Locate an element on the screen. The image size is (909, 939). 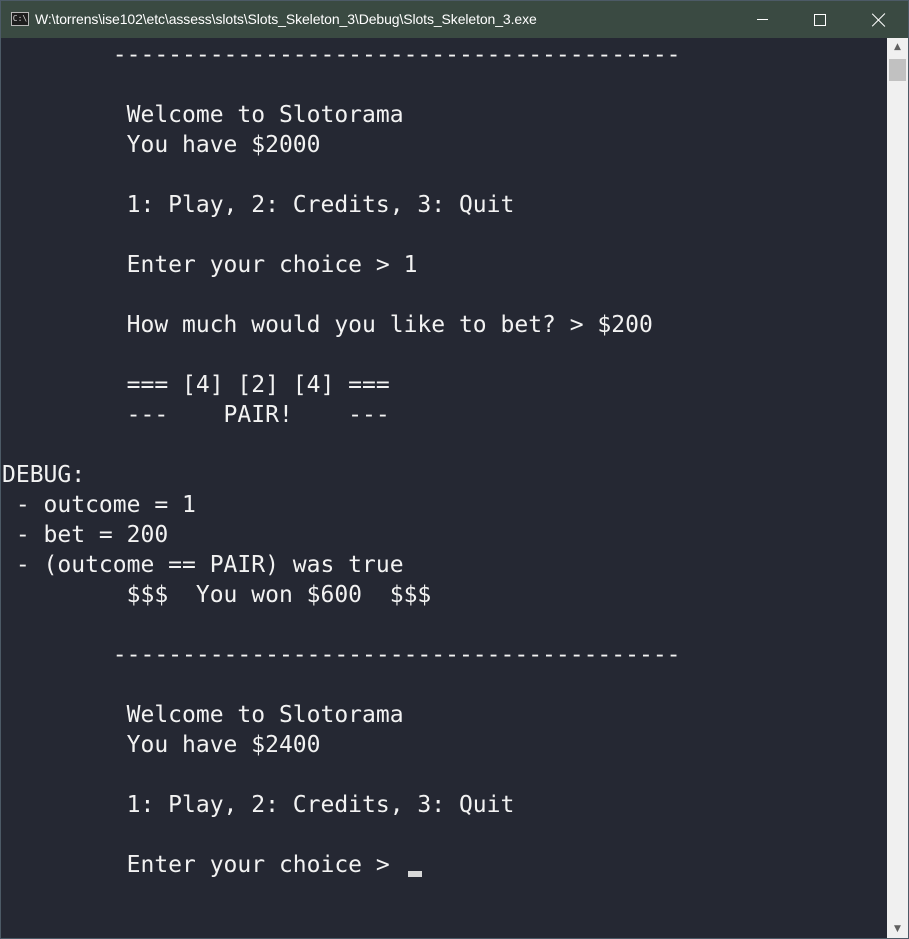
console-line: - (outcome == PAIR) was true is located at coordinates (203, 565).